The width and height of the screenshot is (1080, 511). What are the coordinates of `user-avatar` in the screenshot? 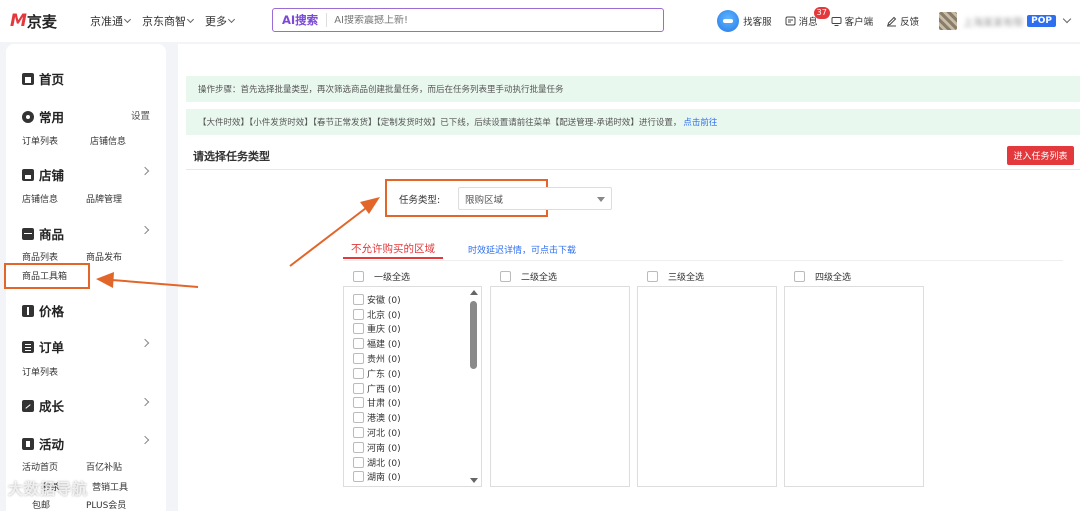 It's located at (948, 21).